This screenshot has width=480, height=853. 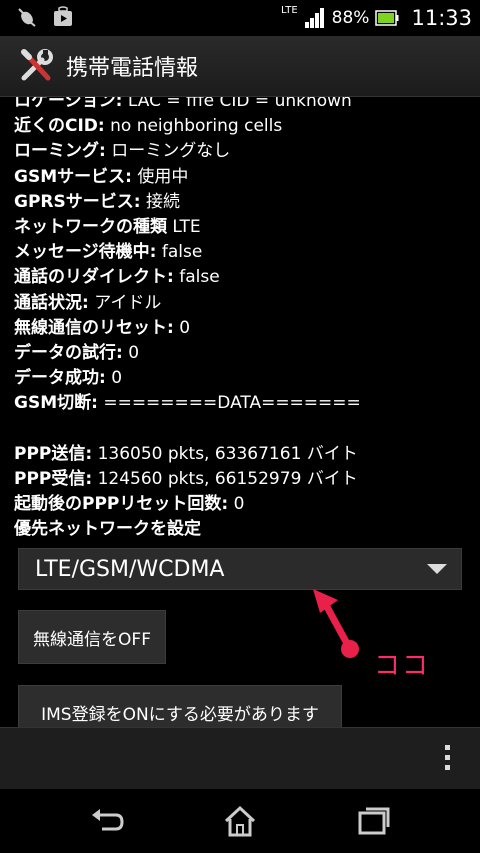 What do you see at coordinates (240, 18) in the screenshot?
I see `status-bar: LTE 88% 11:33` at bounding box center [240, 18].